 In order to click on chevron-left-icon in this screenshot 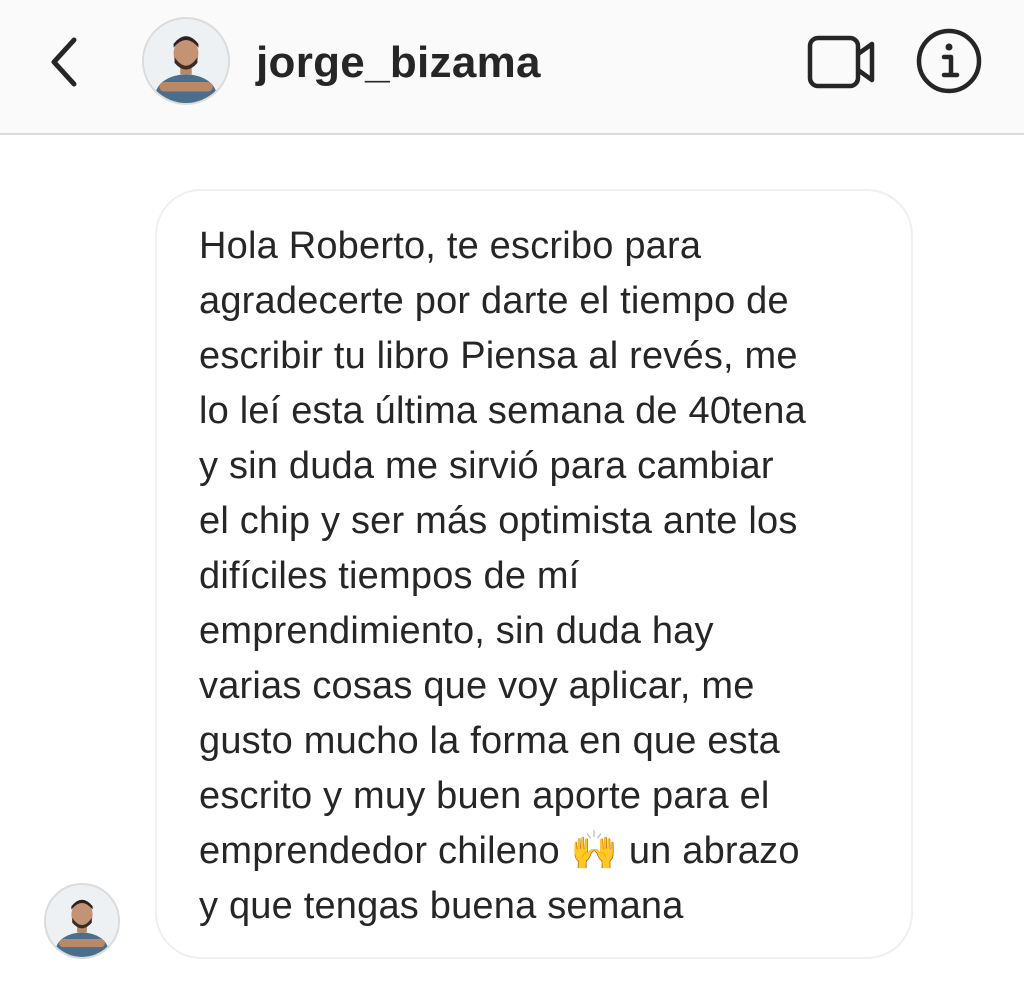, I will do `click(64, 62)`.